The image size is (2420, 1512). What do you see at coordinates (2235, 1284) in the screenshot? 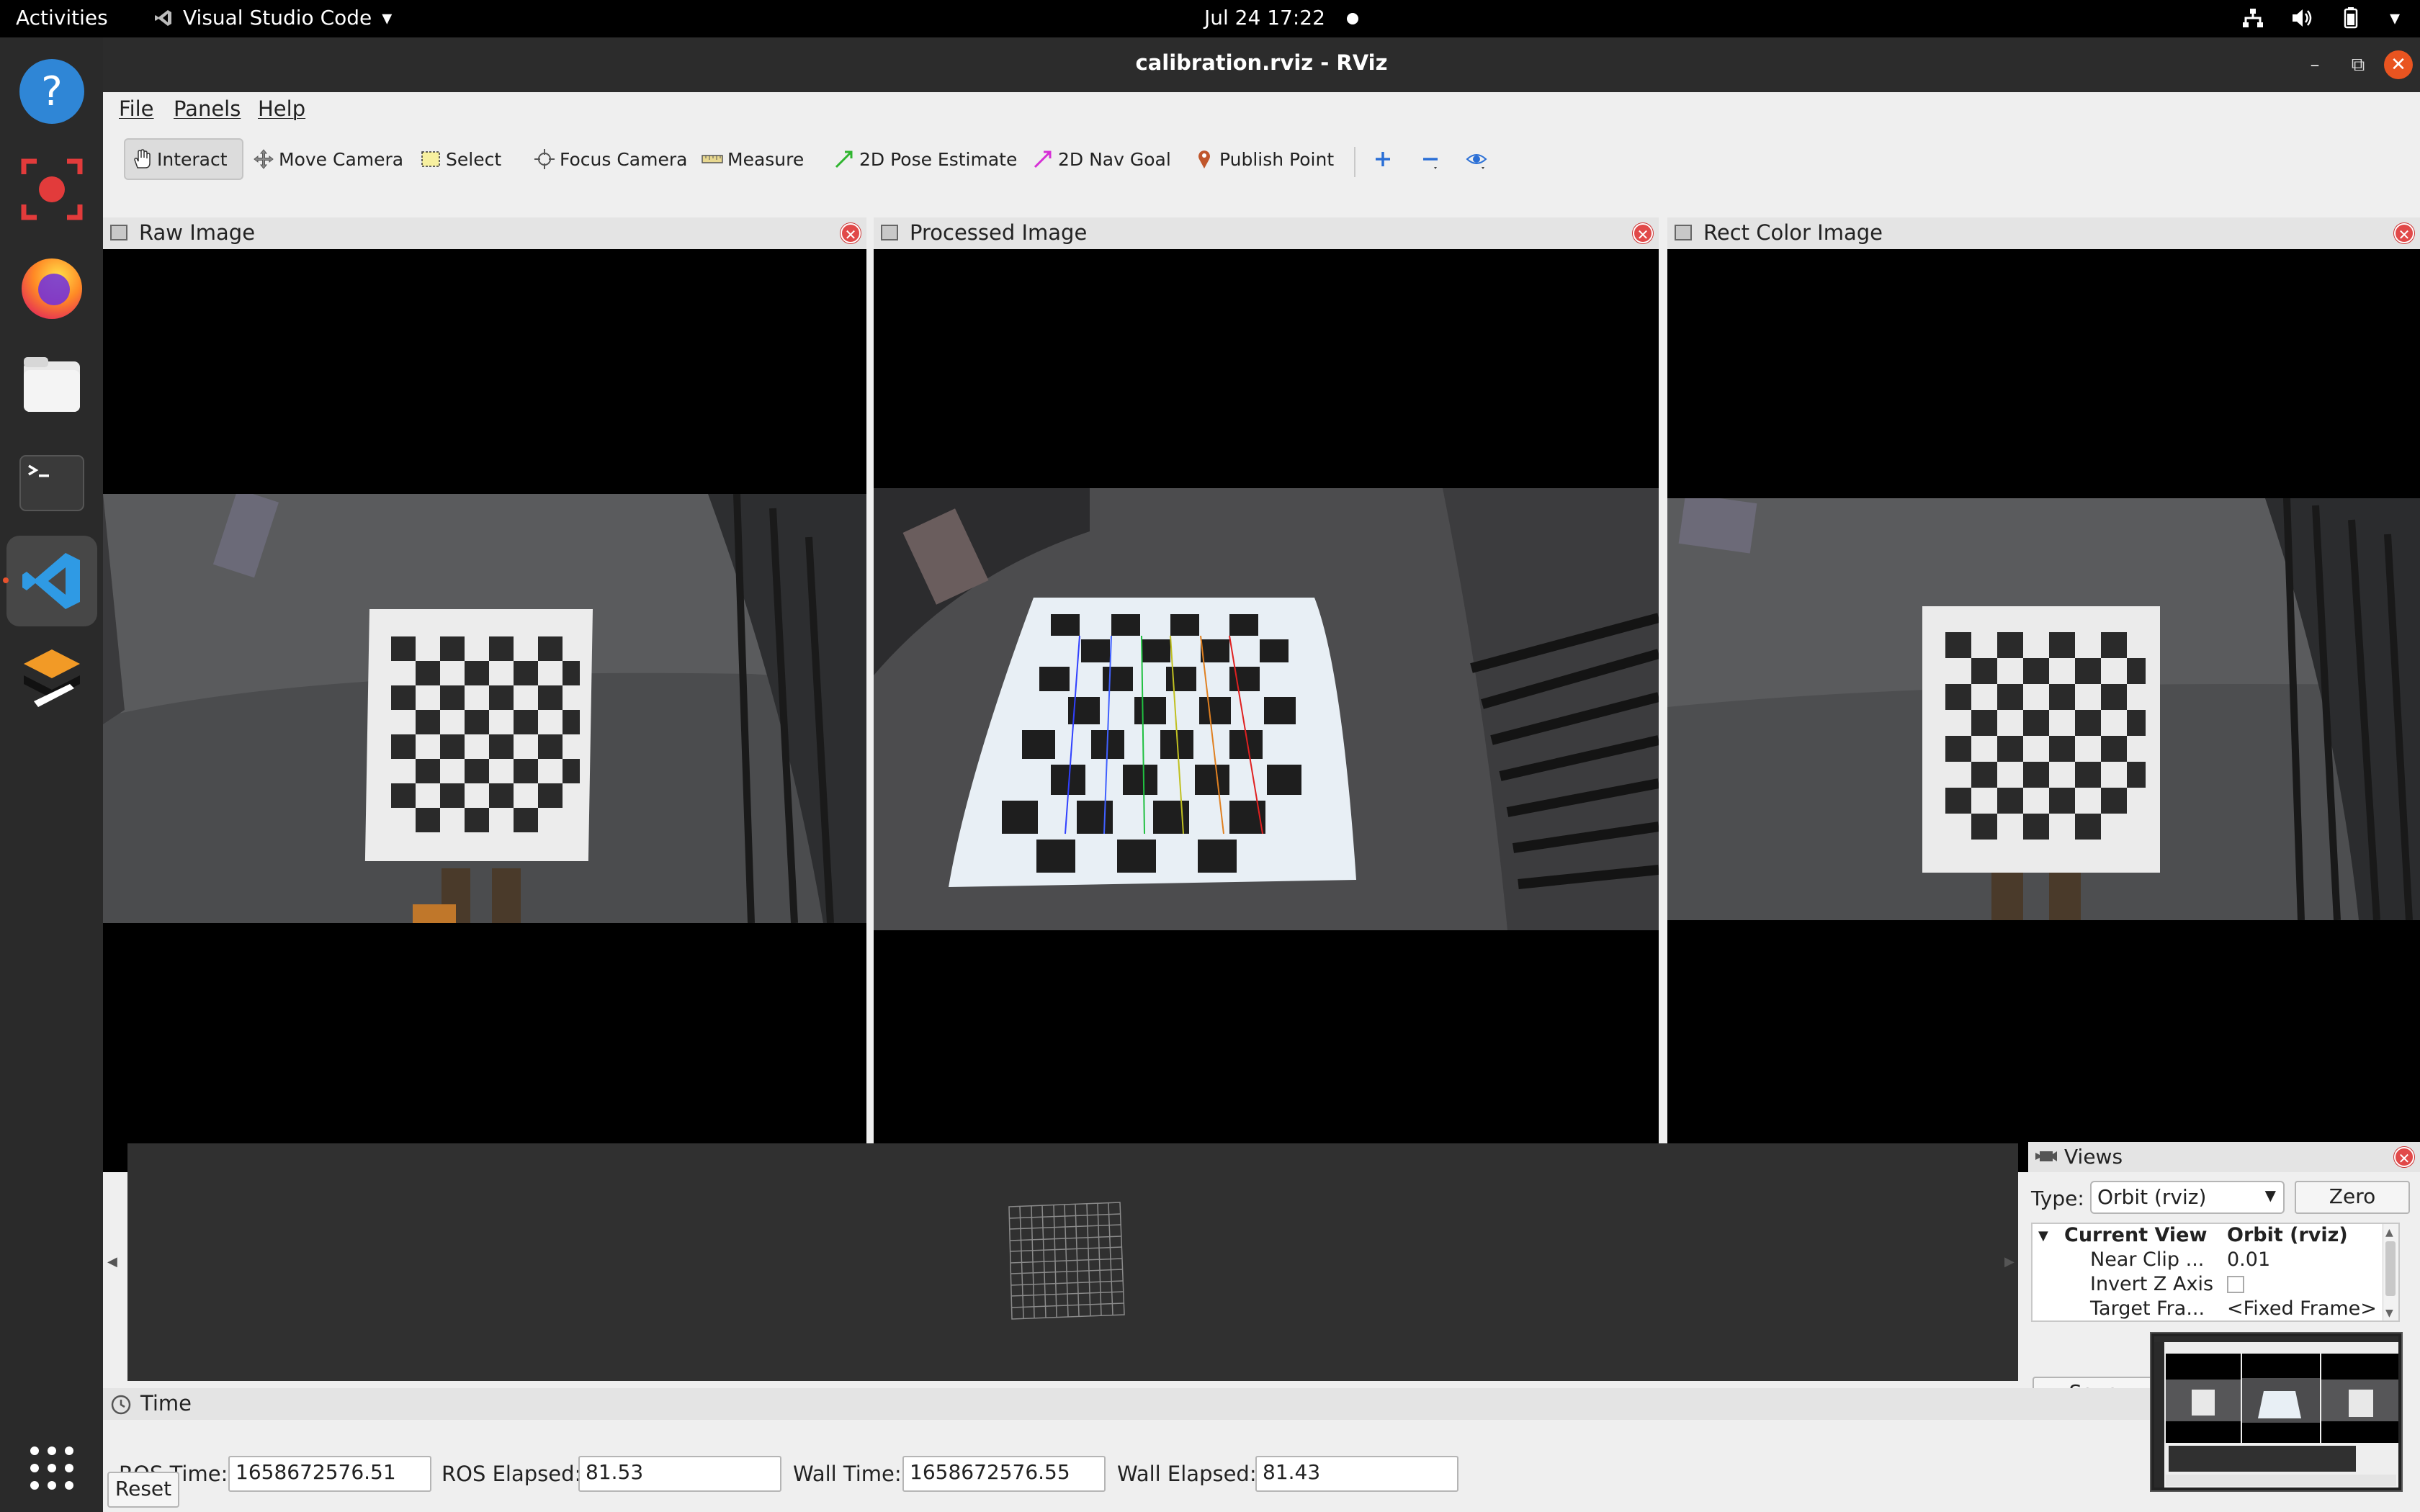
I see `invert-z-checkbox` at bounding box center [2235, 1284].